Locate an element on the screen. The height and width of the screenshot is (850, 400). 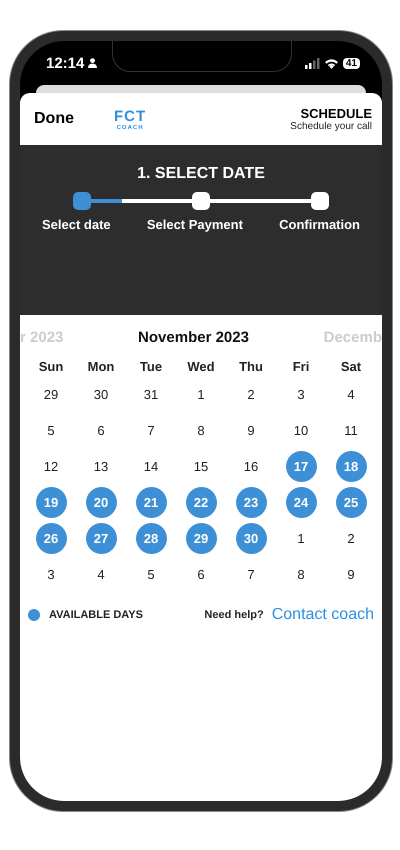
day-cell: 31 is located at coordinates (151, 394).